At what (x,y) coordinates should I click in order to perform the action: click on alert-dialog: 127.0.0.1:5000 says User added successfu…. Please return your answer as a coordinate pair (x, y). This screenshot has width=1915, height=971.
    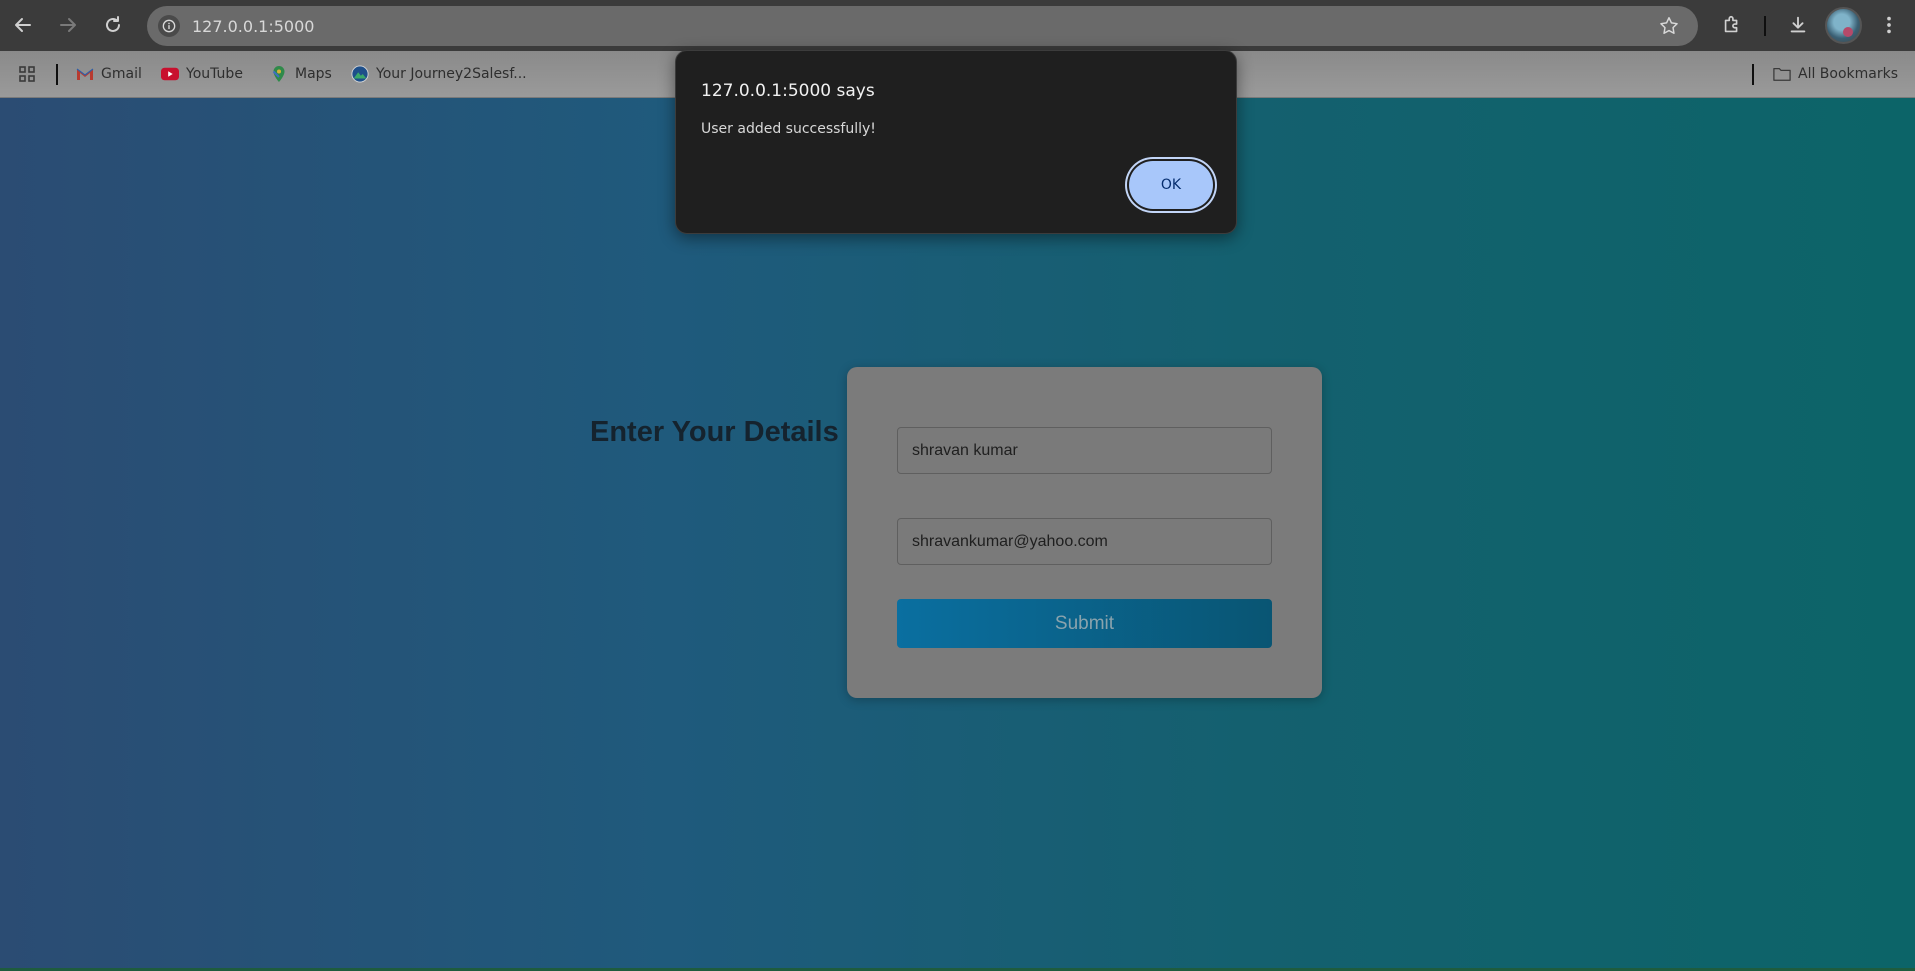
    Looking at the image, I should click on (956, 142).